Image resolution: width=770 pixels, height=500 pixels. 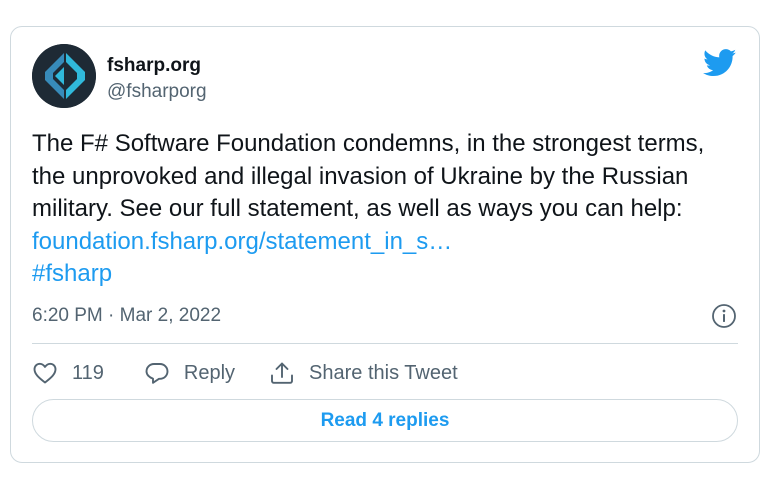 What do you see at coordinates (157, 66) in the screenshot?
I see `display-name: fsharp.org` at bounding box center [157, 66].